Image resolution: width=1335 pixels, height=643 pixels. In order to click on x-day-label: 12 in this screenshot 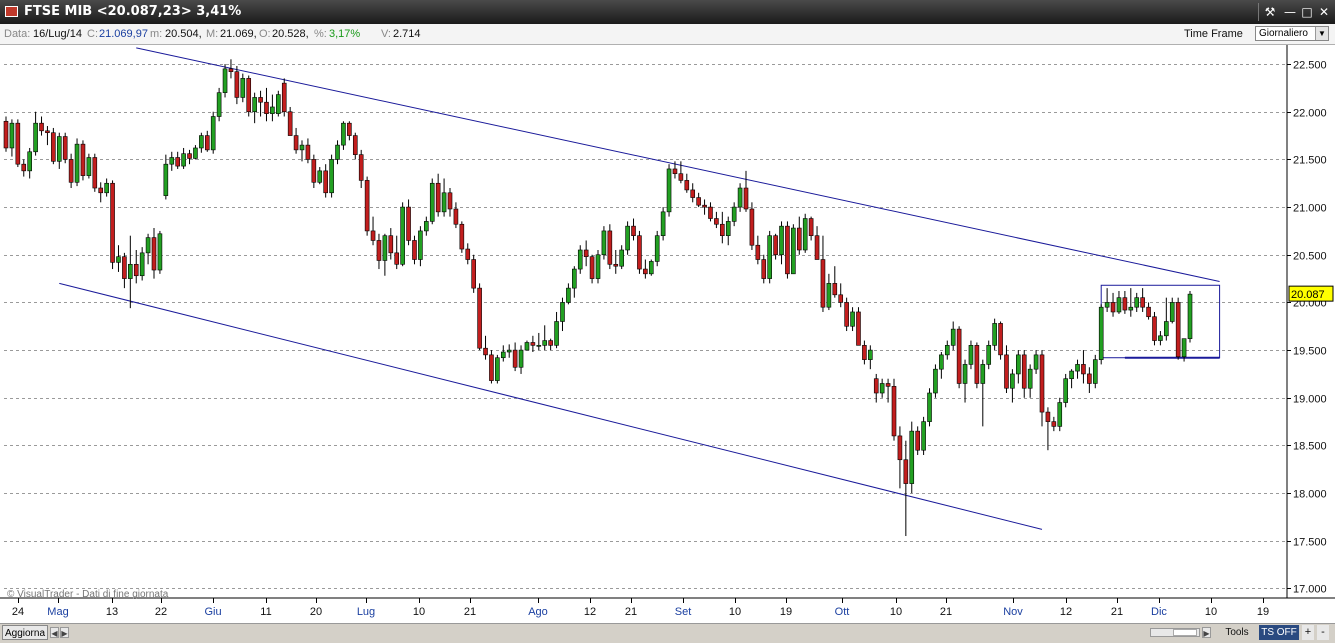, I will do `click(1066, 612)`.